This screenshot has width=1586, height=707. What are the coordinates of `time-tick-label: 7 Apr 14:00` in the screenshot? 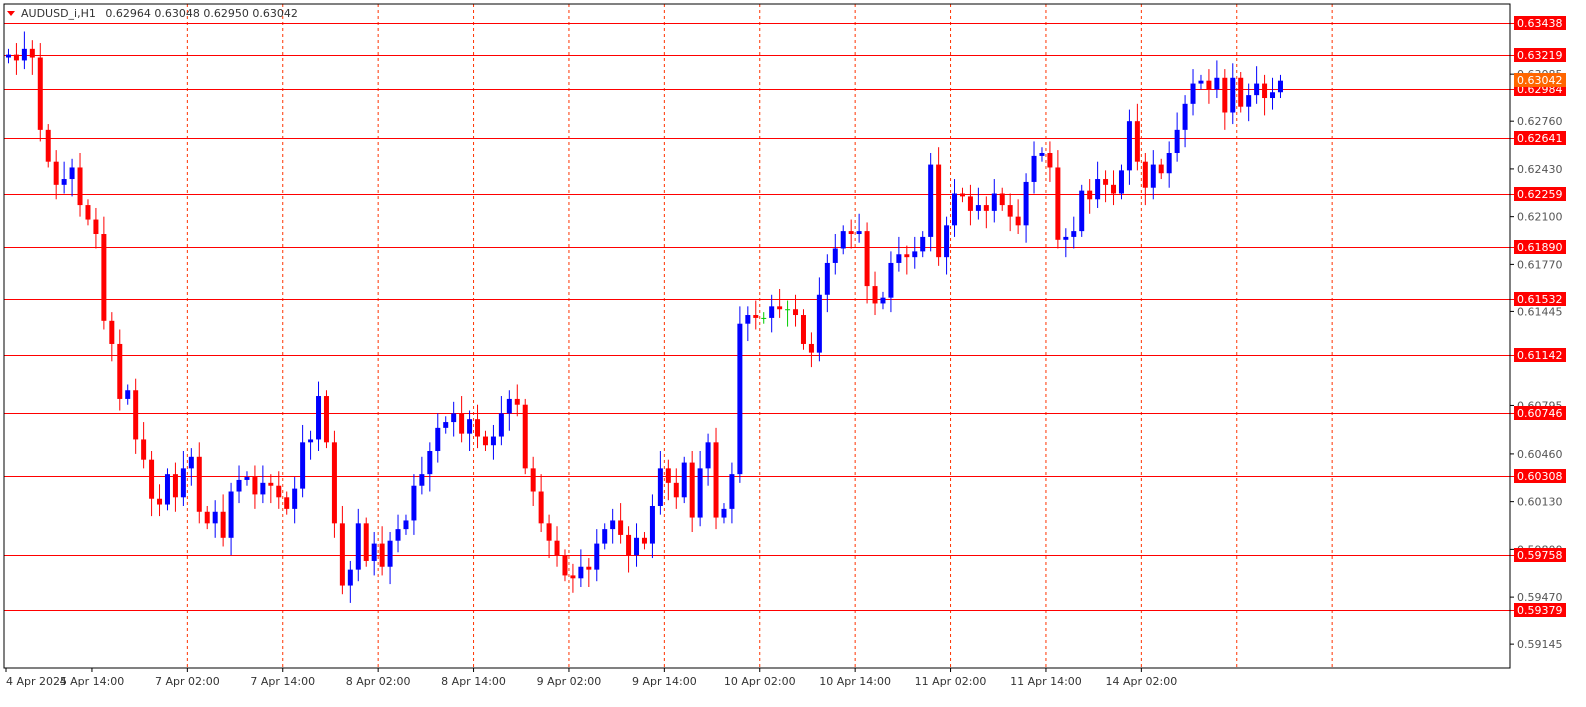 It's located at (282, 681).